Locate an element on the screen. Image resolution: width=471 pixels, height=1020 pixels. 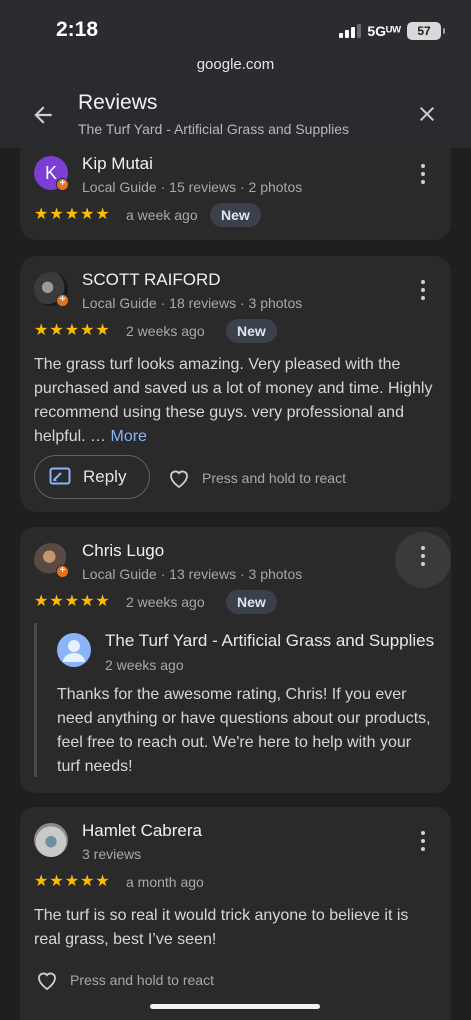
status-indicators: 5Gᵁᵂ 57 is located at coordinates (392, 31).